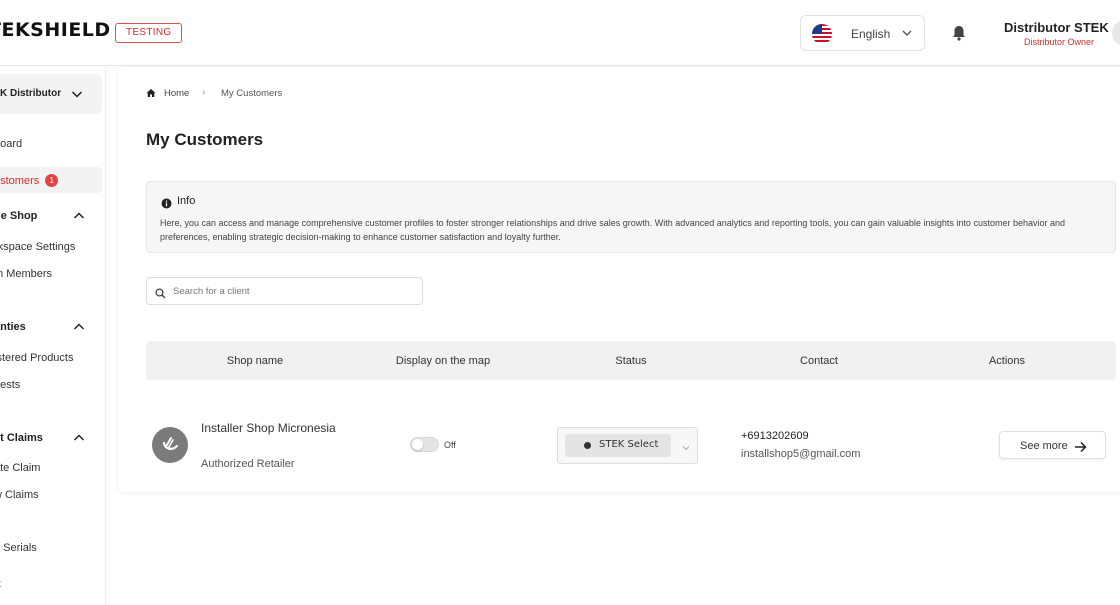 This screenshot has width=1120, height=605. What do you see at coordinates (252, 93) in the screenshot?
I see `breadcrumb-current: My Customers` at bounding box center [252, 93].